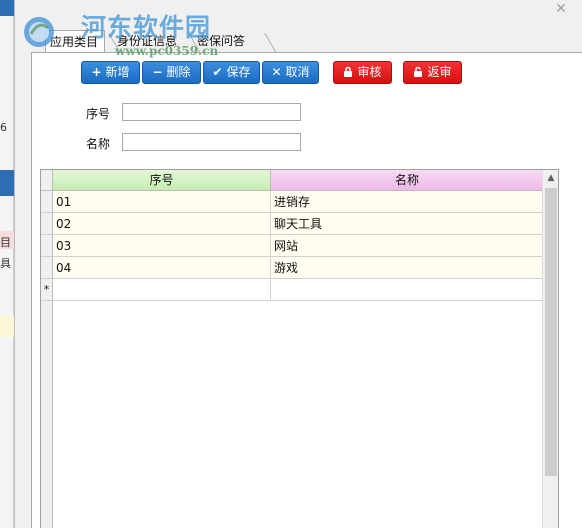 The height and width of the screenshot is (528, 582). What do you see at coordinates (276, 72) in the screenshot?
I see `x-icon: ✕` at bounding box center [276, 72].